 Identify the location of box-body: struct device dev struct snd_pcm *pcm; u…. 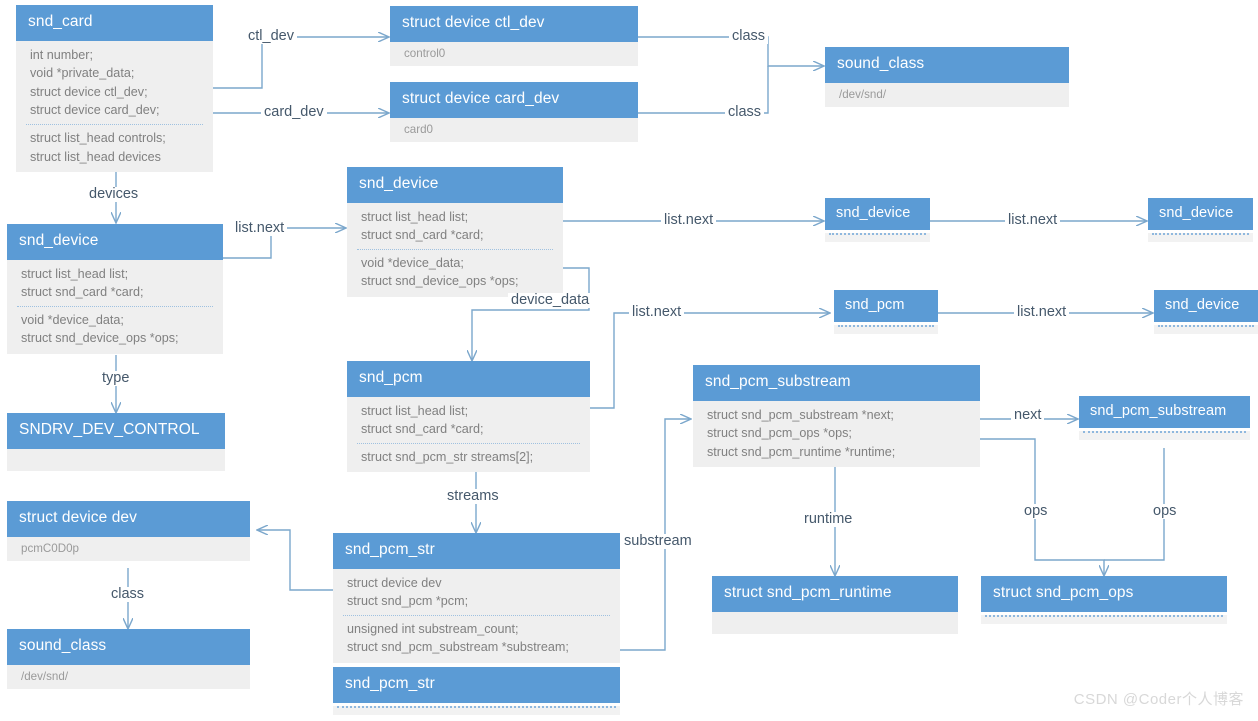
(476, 615).